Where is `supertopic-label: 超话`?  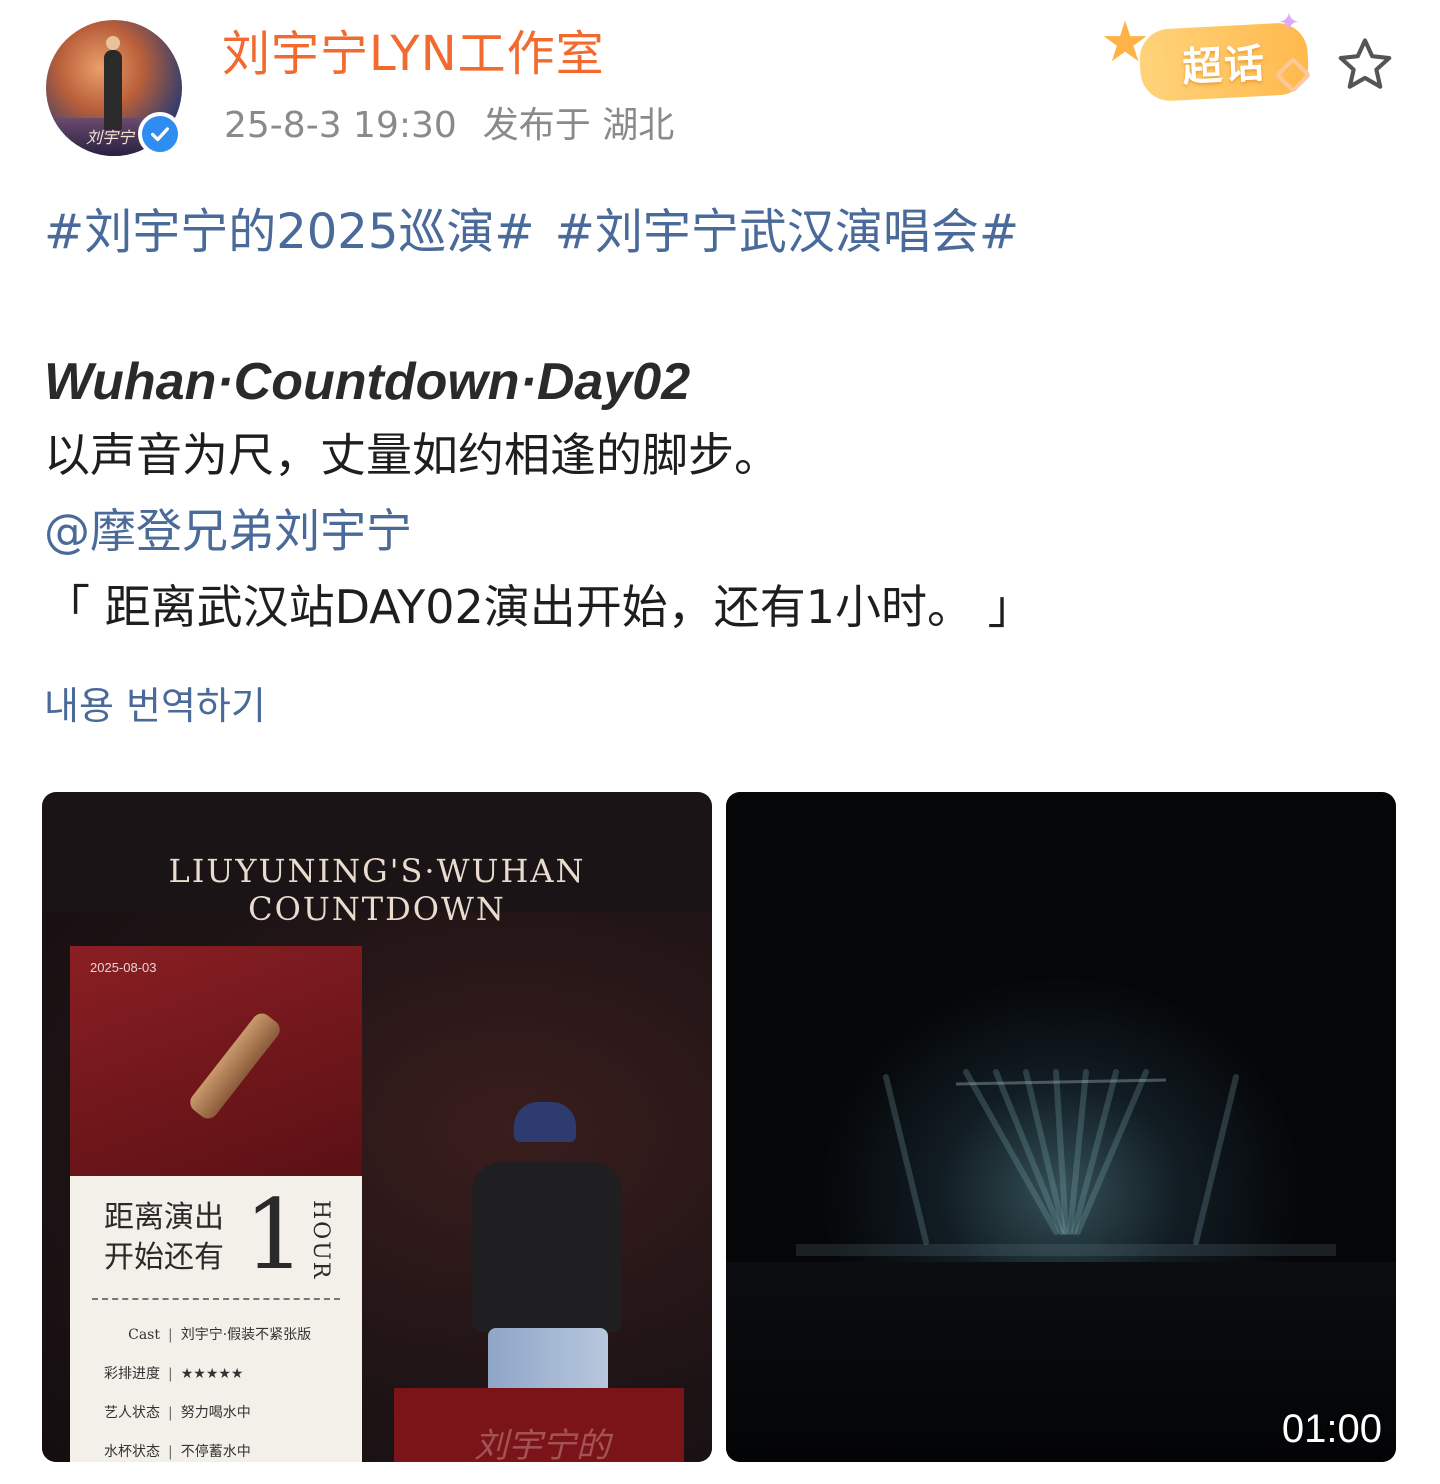
supertopic-label: 超话 is located at coordinates (1224, 66).